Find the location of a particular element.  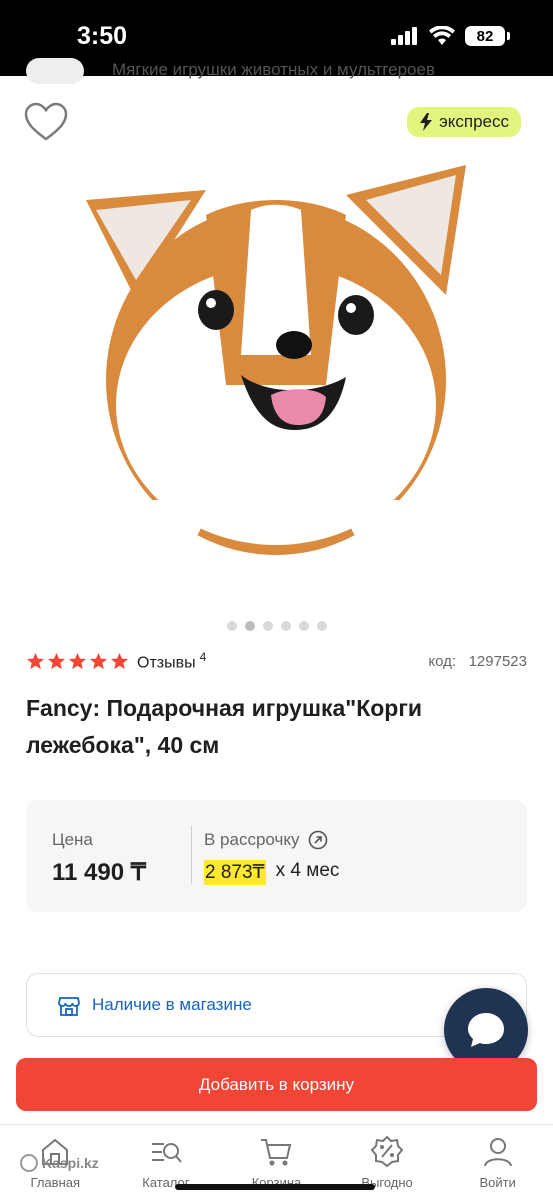

nav-item-login: Войти is located at coordinates (497, 1162).